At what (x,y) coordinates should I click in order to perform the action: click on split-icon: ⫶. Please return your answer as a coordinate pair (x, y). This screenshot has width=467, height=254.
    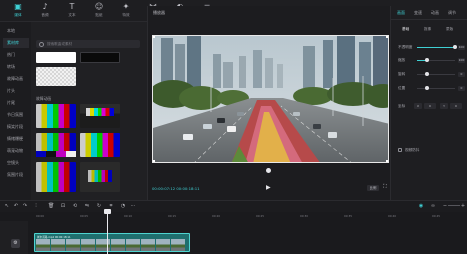
    Looking at the image, I should click on (36, 206).